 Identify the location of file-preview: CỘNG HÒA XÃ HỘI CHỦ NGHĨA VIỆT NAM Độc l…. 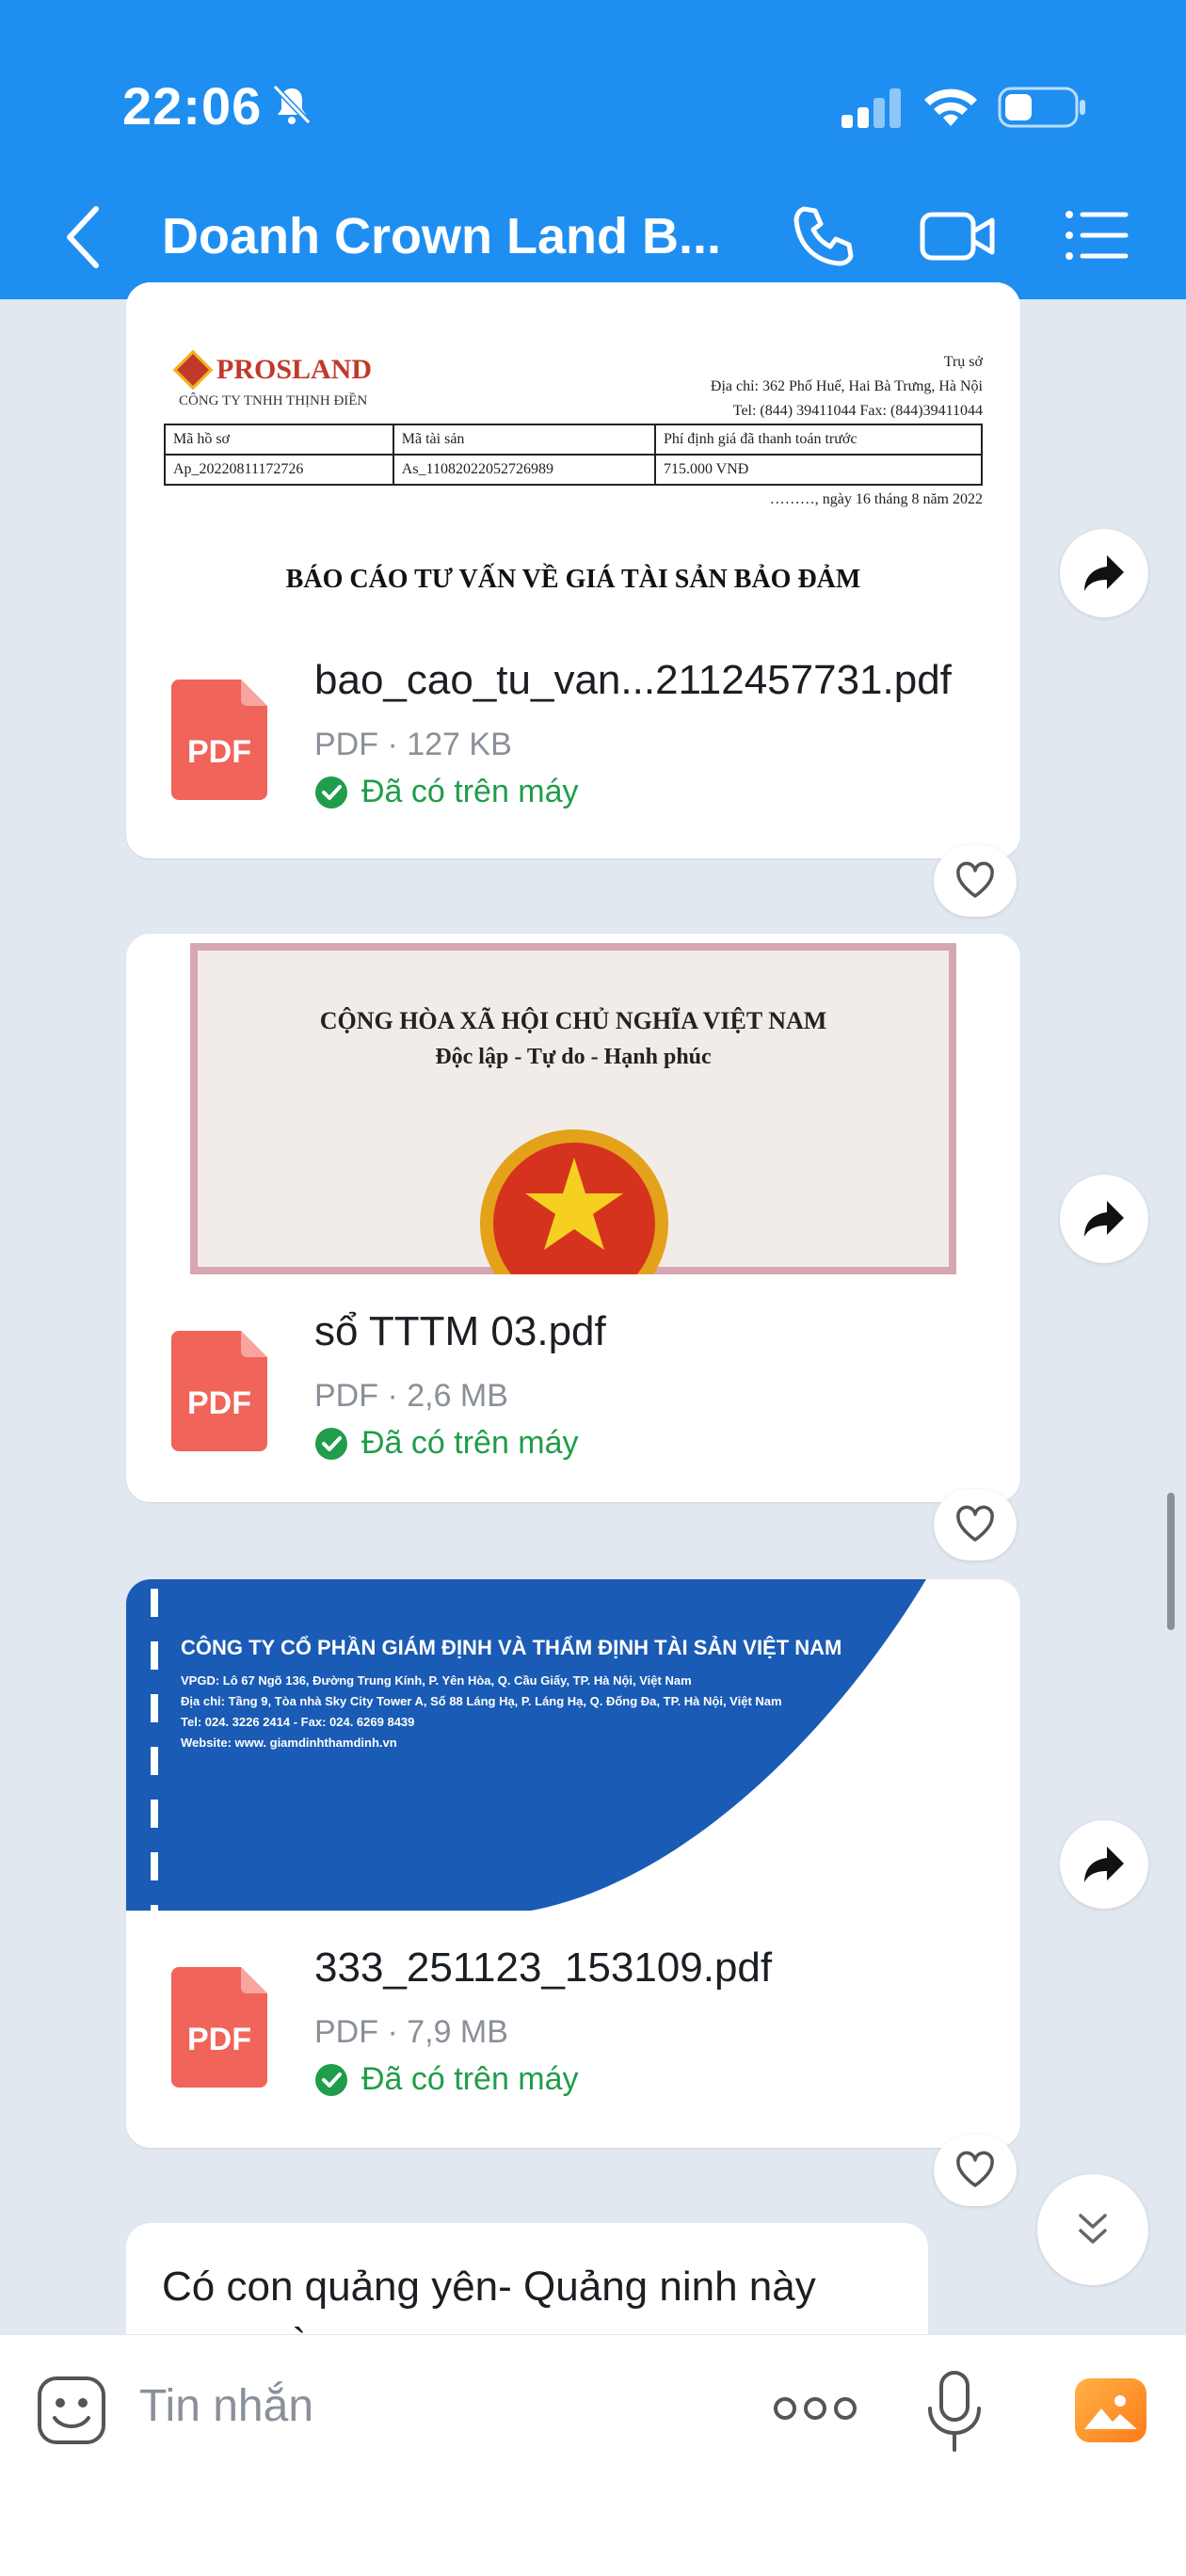
(573, 1107).